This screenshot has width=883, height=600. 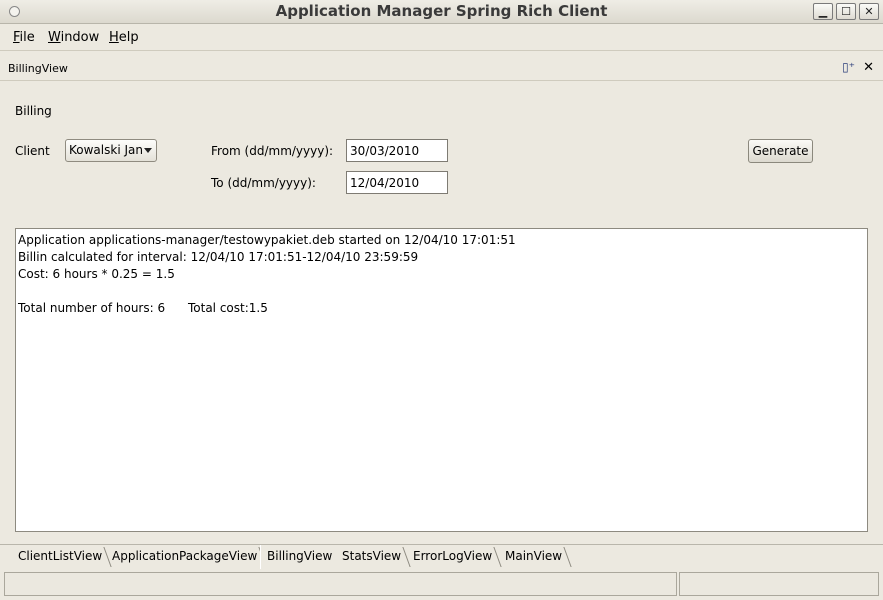 I want to click on tab-error-log: ErrorLogView, so click(x=457, y=557).